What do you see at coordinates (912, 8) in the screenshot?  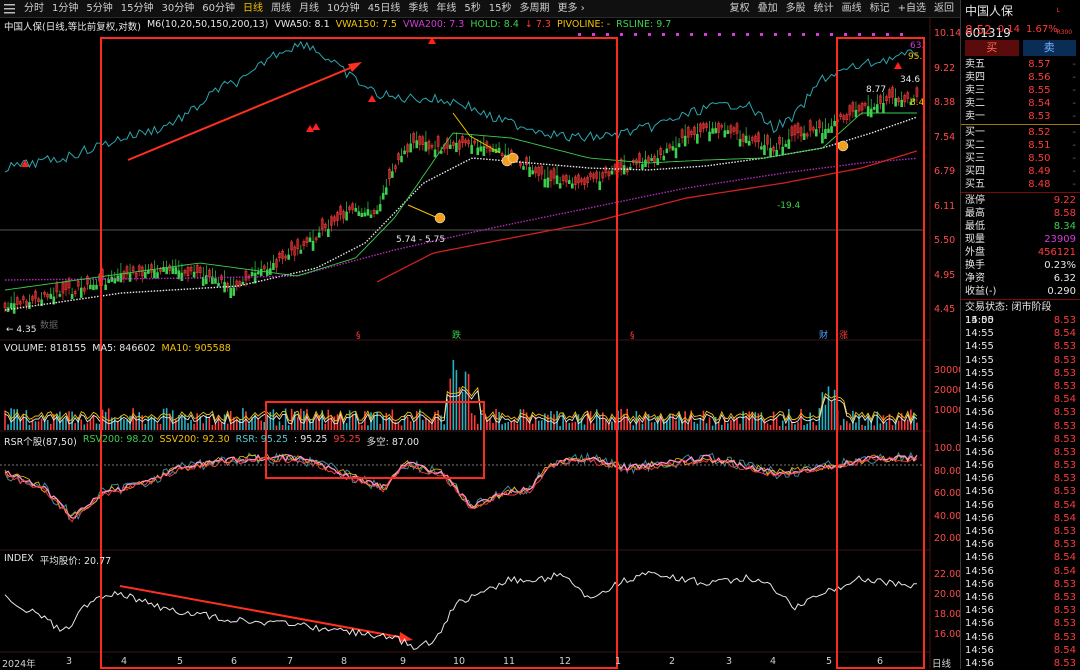 I see `toolbar-action: +自选` at bounding box center [912, 8].